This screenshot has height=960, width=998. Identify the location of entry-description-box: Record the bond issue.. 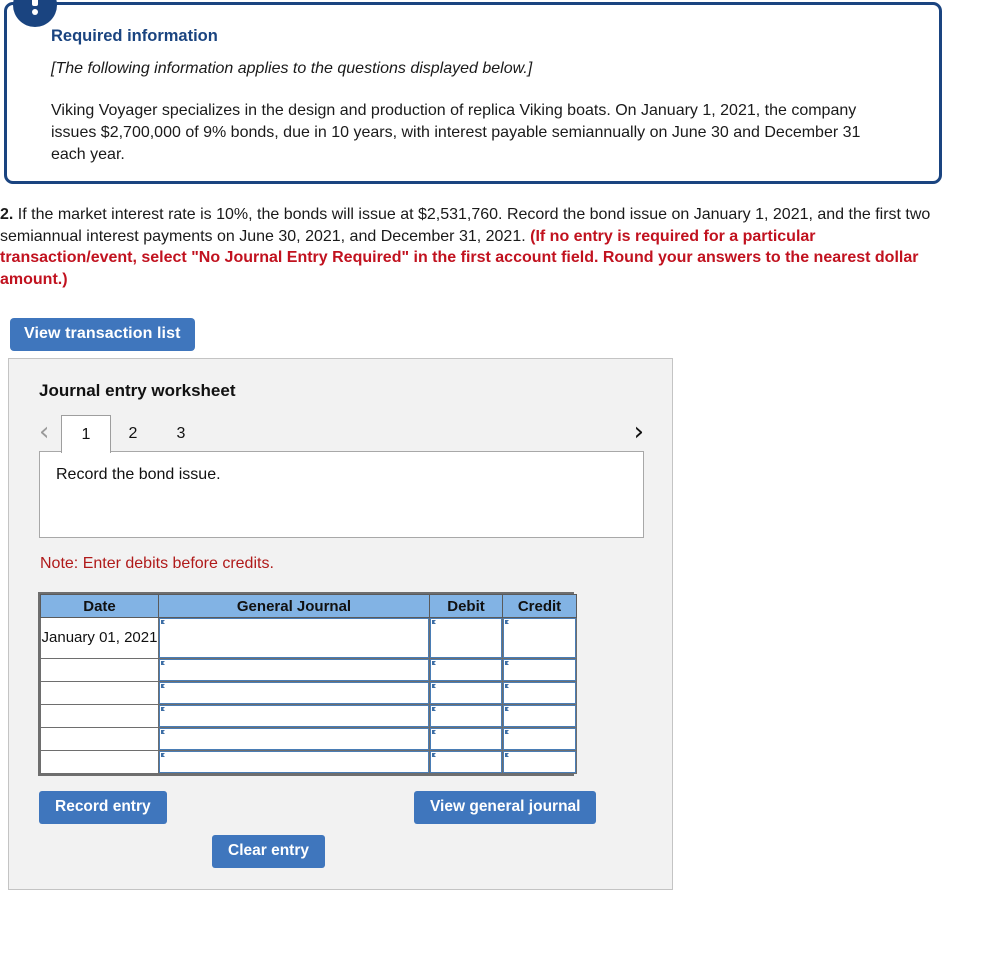
(341, 494).